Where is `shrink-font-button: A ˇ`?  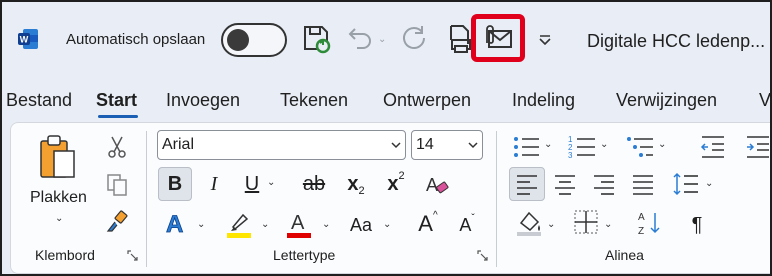
shrink-font-button: A ˇ is located at coordinates (467, 225).